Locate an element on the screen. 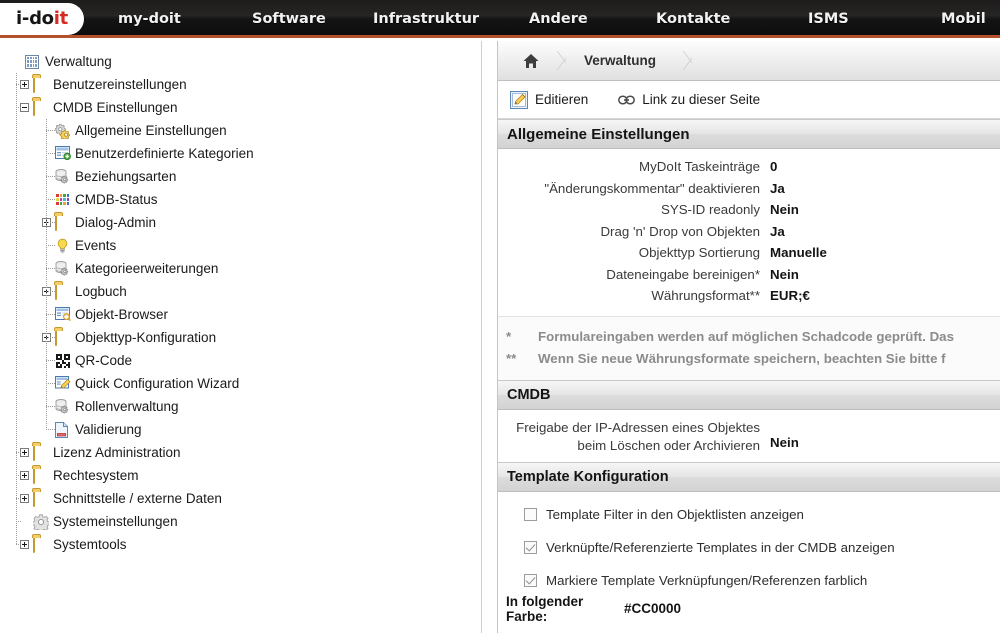 The image size is (1000, 633). tree-item-benutzereinstellungen: Benutzereinstellungen is located at coordinates (240, 84).